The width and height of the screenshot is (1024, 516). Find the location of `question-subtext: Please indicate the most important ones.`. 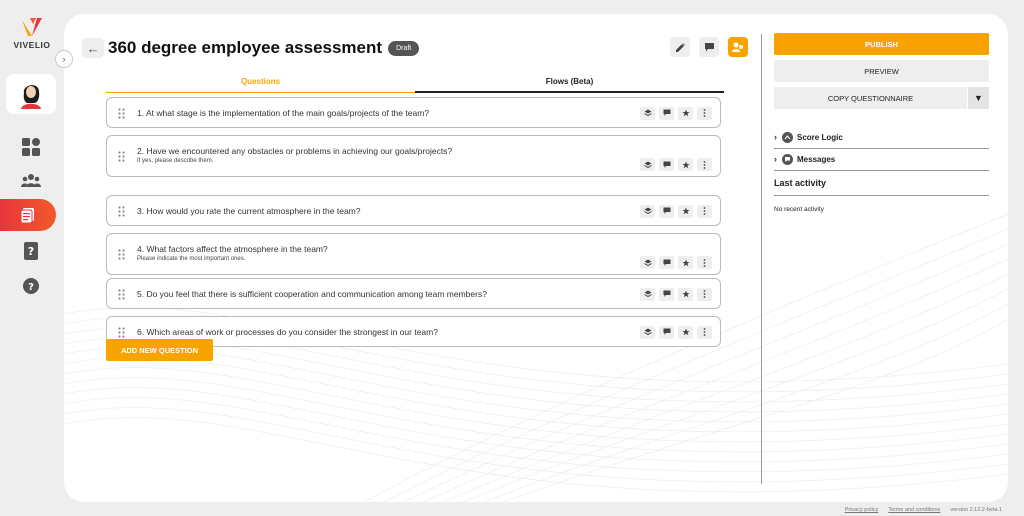

question-subtext: Please indicate the most important ones. is located at coordinates (191, 259).